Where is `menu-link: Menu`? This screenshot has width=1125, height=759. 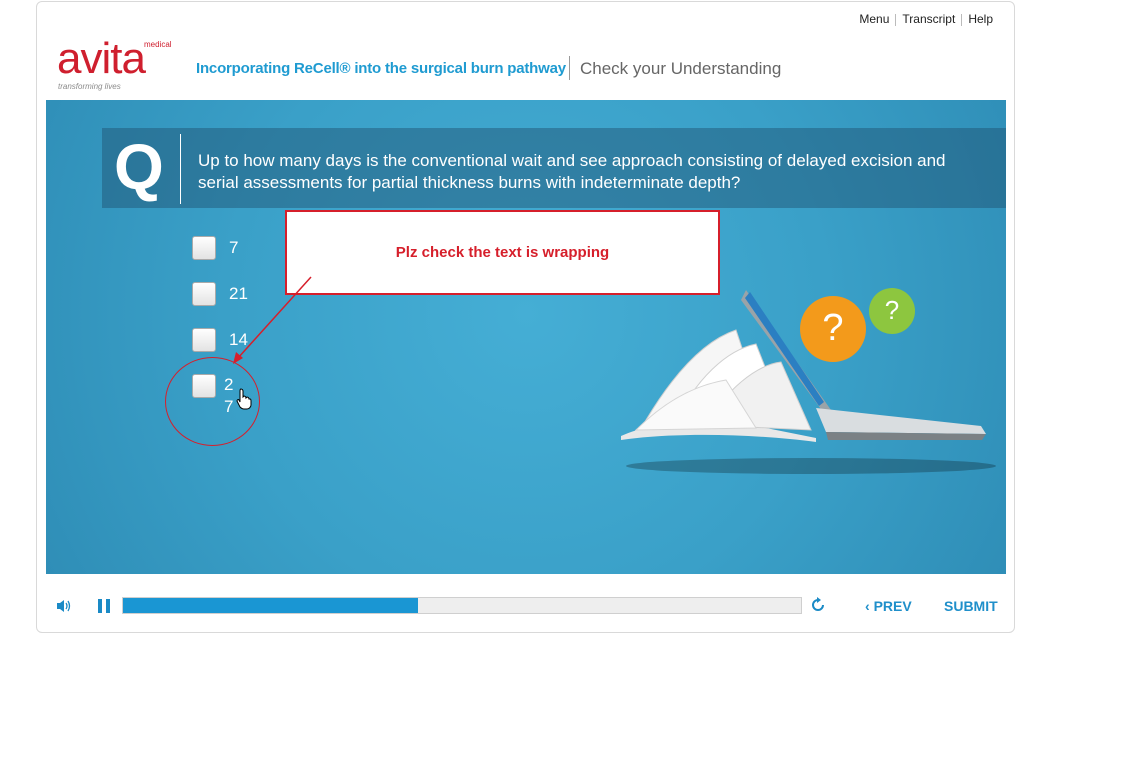
menu-link: Menu is located at coordinates (874, 19).